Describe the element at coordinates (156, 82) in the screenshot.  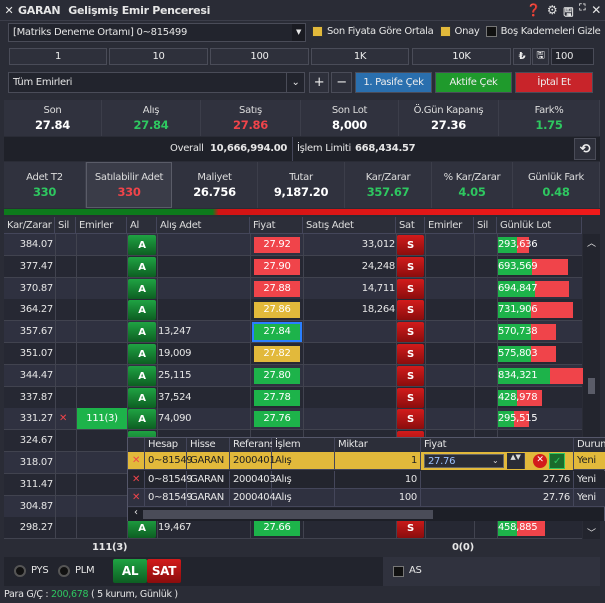
I see `orders-filter-select: Tüm Emirleri ⌄` at that location.